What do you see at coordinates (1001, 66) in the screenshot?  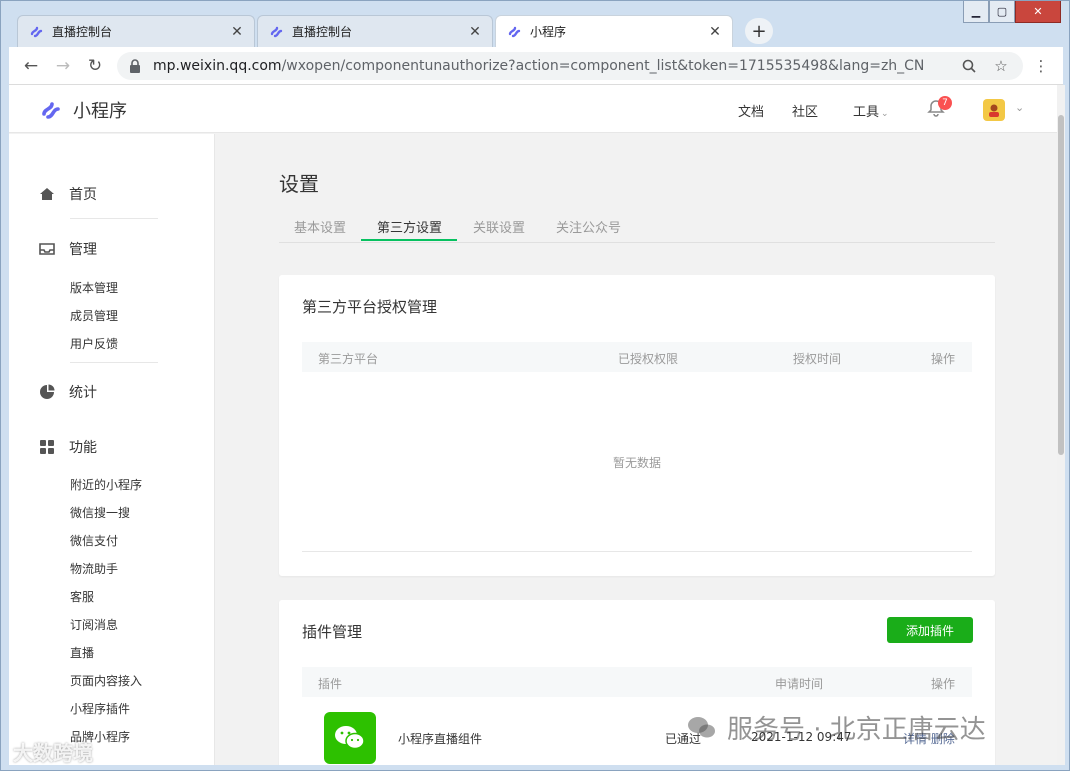 I see `bookmark-star-icon: ☆` at bounding box center [1001, 66].